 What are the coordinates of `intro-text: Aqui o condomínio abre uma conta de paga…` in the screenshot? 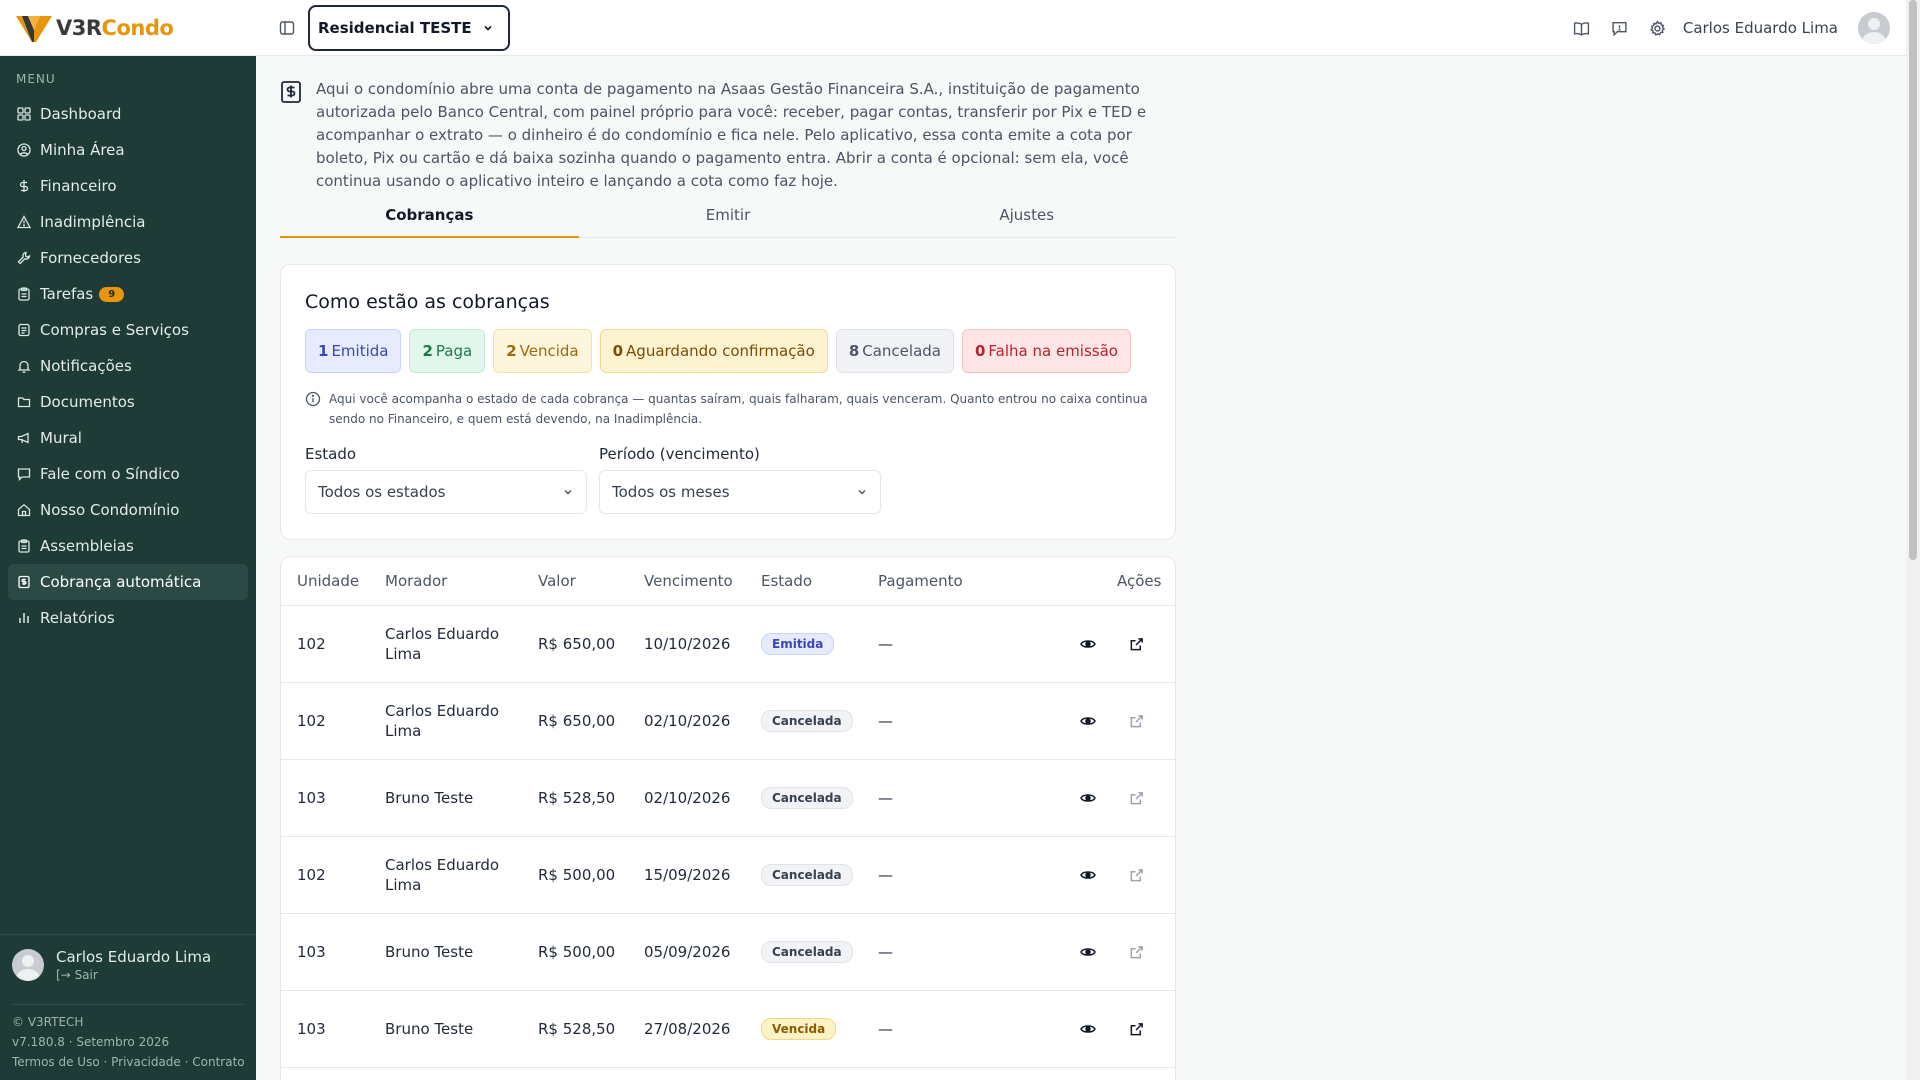 It's located at (731, 135).